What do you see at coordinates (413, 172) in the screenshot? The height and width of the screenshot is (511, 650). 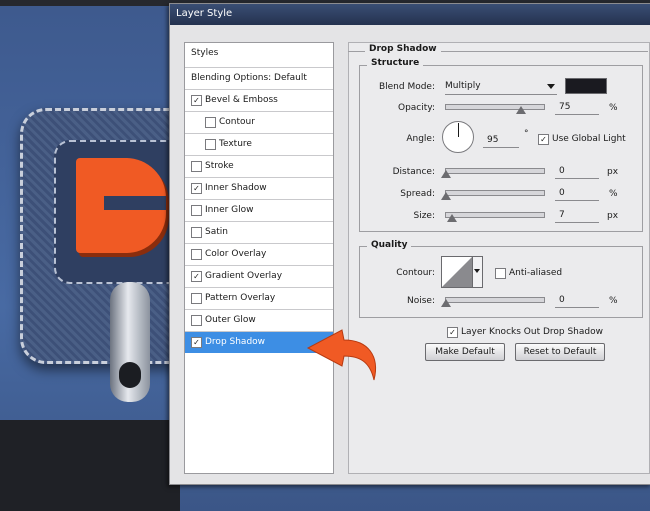 I see `distance-label: Distance:` at bounding box center [413, 172].